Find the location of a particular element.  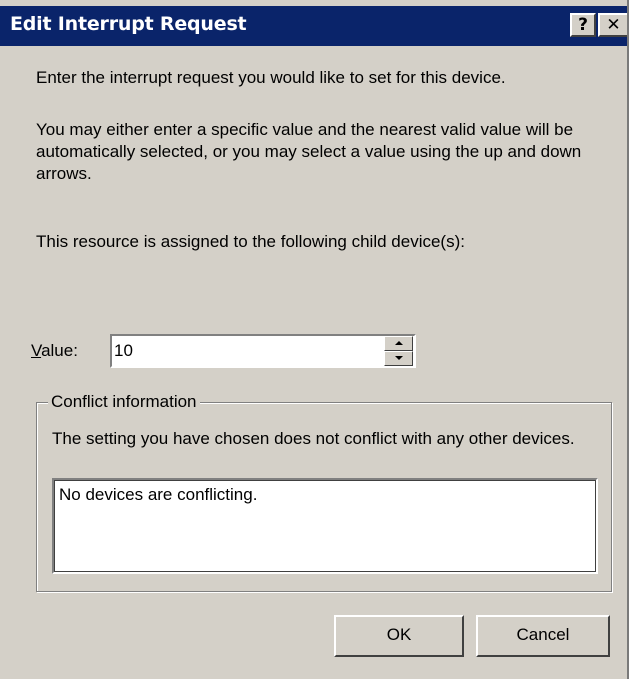

cancel-button: Cancel is located at coordinates (543, 636).